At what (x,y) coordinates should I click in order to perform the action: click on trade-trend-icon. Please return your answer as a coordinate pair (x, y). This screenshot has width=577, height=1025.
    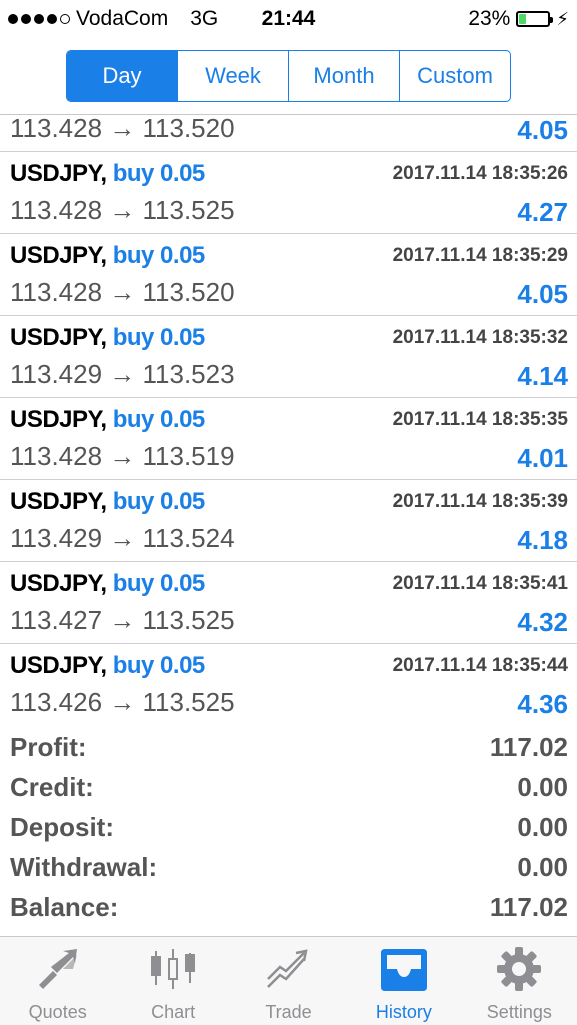
    Looking at the image, I should click on (287, 968).